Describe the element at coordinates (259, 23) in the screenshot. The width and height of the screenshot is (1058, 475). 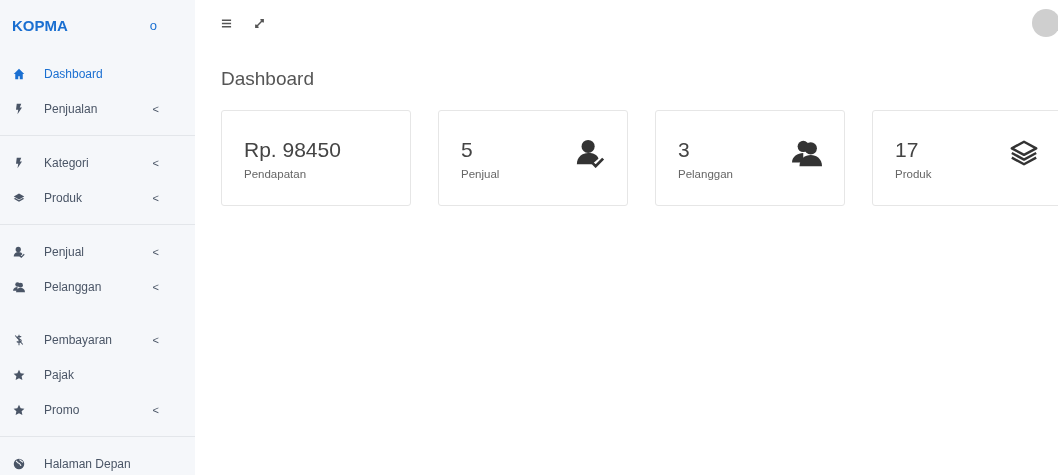
I see `expand-icon` at that location.